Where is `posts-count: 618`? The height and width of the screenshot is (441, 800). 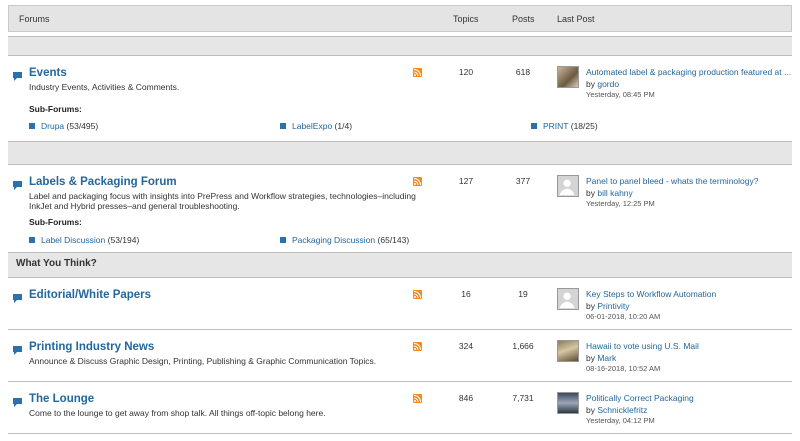 posts-count: 618 is located at coordinates (523, 72).